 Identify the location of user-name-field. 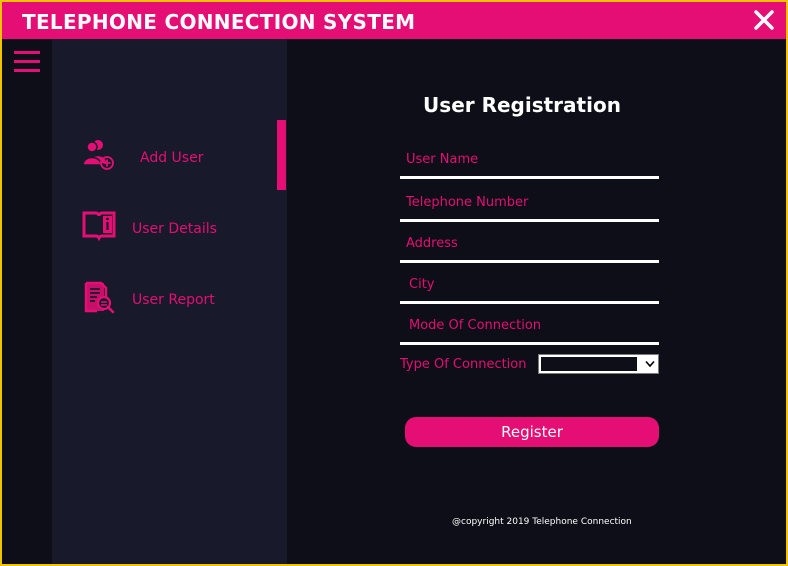
(529, 161).